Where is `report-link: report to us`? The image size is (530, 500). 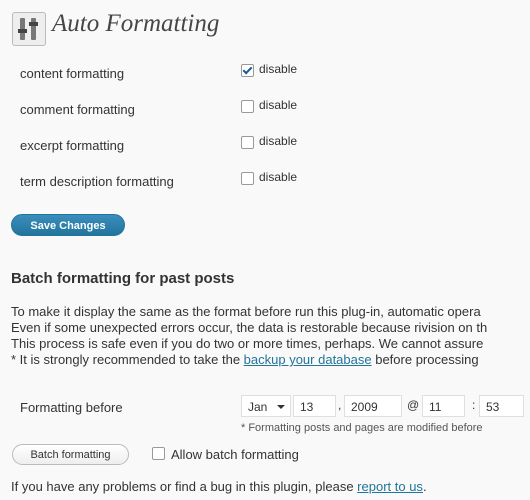 report-link: report to us is located at coordinates (390, 486).